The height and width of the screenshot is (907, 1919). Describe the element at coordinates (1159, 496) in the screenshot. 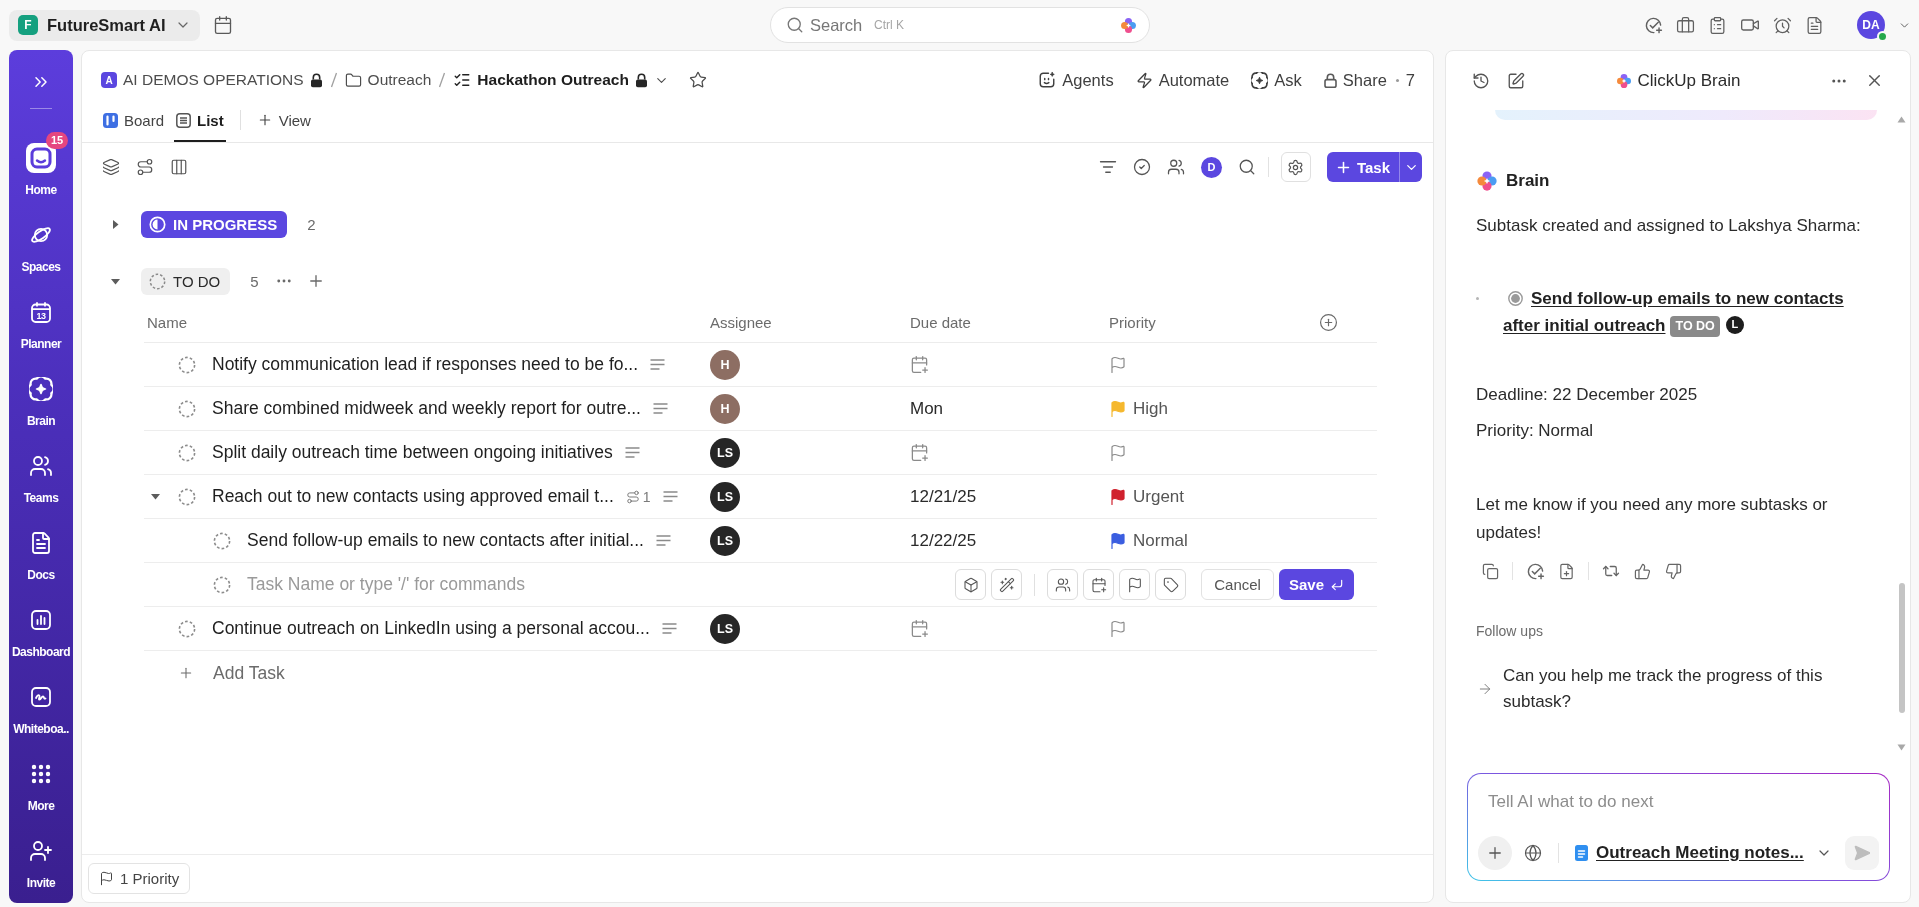

I see `priority-label: Urgent` at that location.